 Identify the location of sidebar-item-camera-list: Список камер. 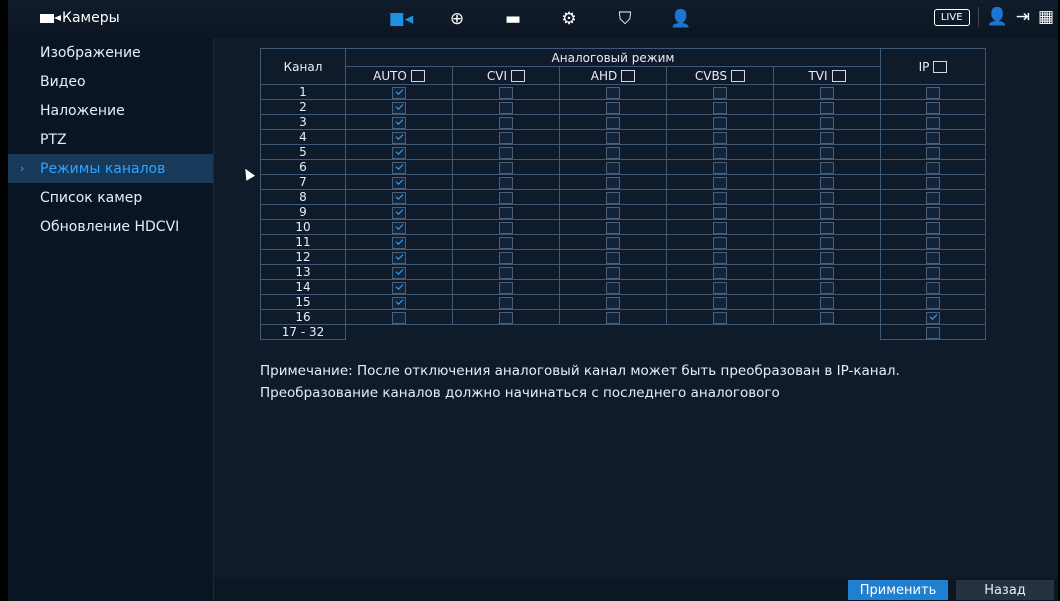
(110, 197).